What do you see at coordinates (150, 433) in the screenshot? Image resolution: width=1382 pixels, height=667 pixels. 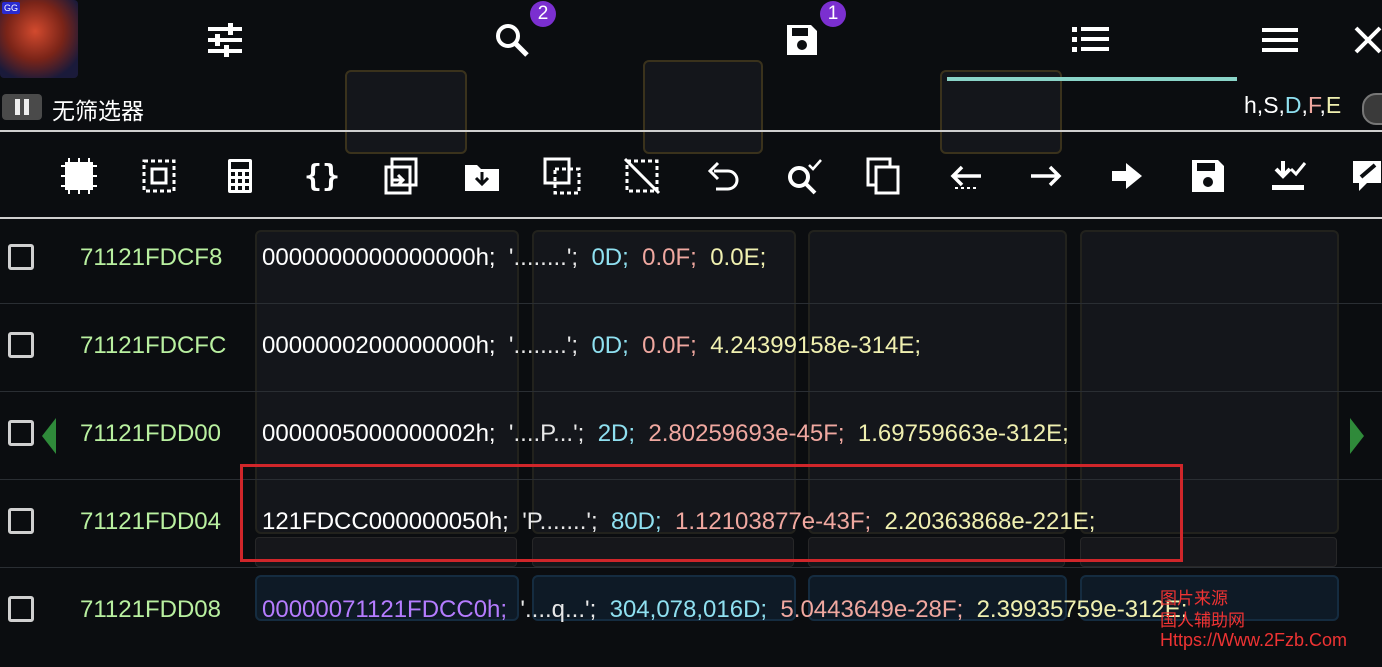 I see `row-address: 71121FDD00` at bounding box center [150, 433].